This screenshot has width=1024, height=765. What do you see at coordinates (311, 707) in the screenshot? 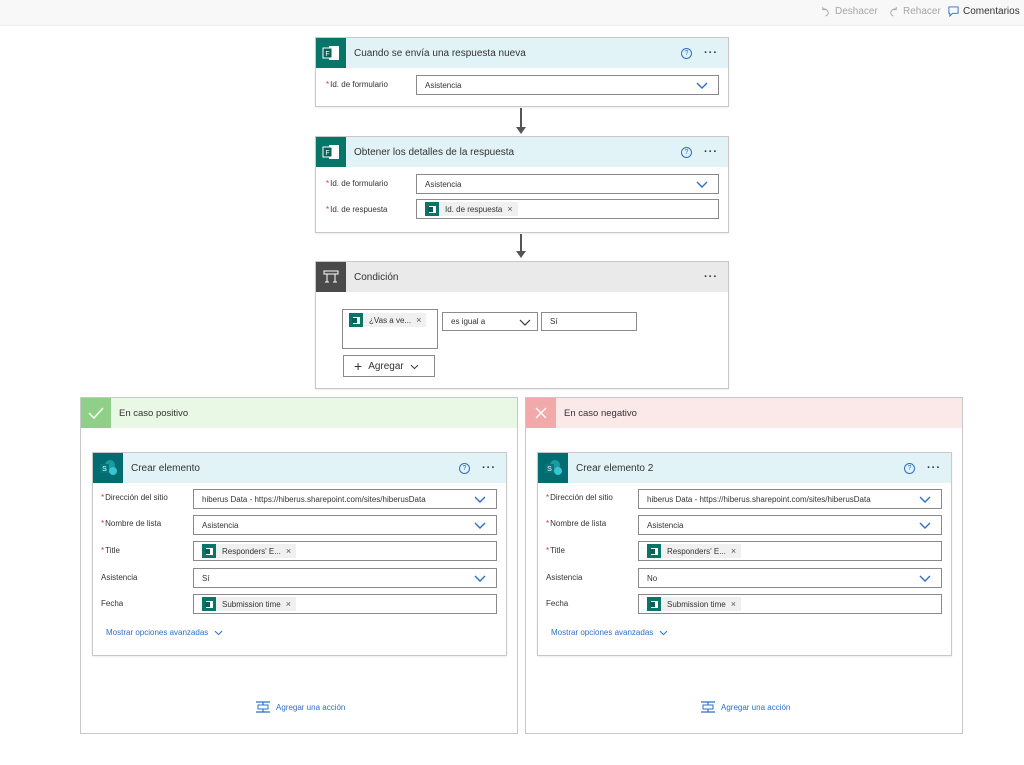
I see `add-action-label: Agregar una acción` at bounding box center [311, 707].